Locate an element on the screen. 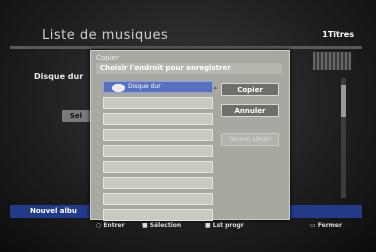  footer-close-label: Fermer is located at coordinates (329, 225).